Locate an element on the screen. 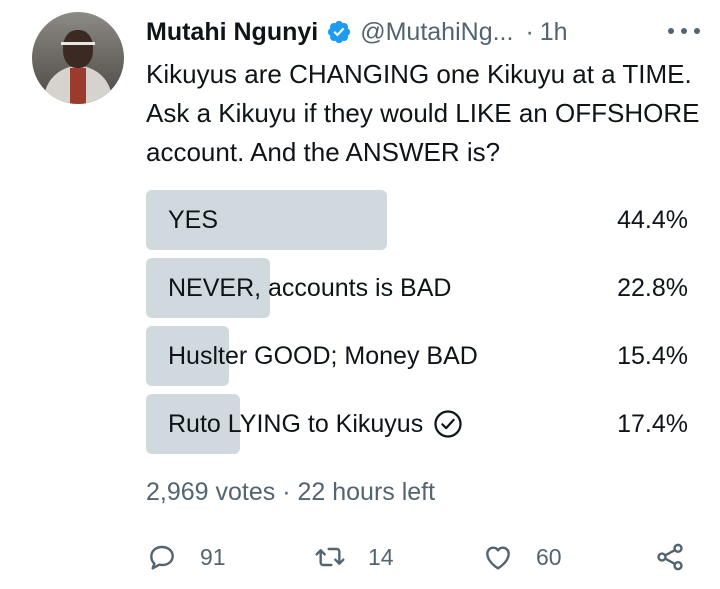 This screenshot has height=589, width=720. poll-option: Ruto LYING to Kikuyus 17.4% is located at coordinates (417, 424).